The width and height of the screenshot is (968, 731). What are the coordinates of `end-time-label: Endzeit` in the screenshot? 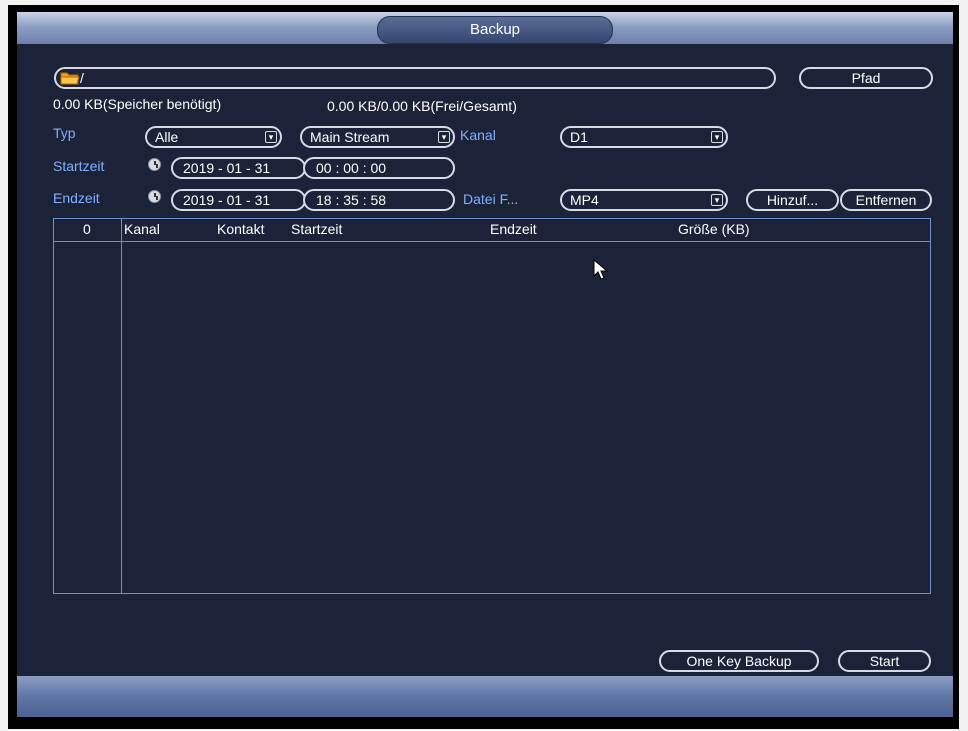 It's located at (76, 198).